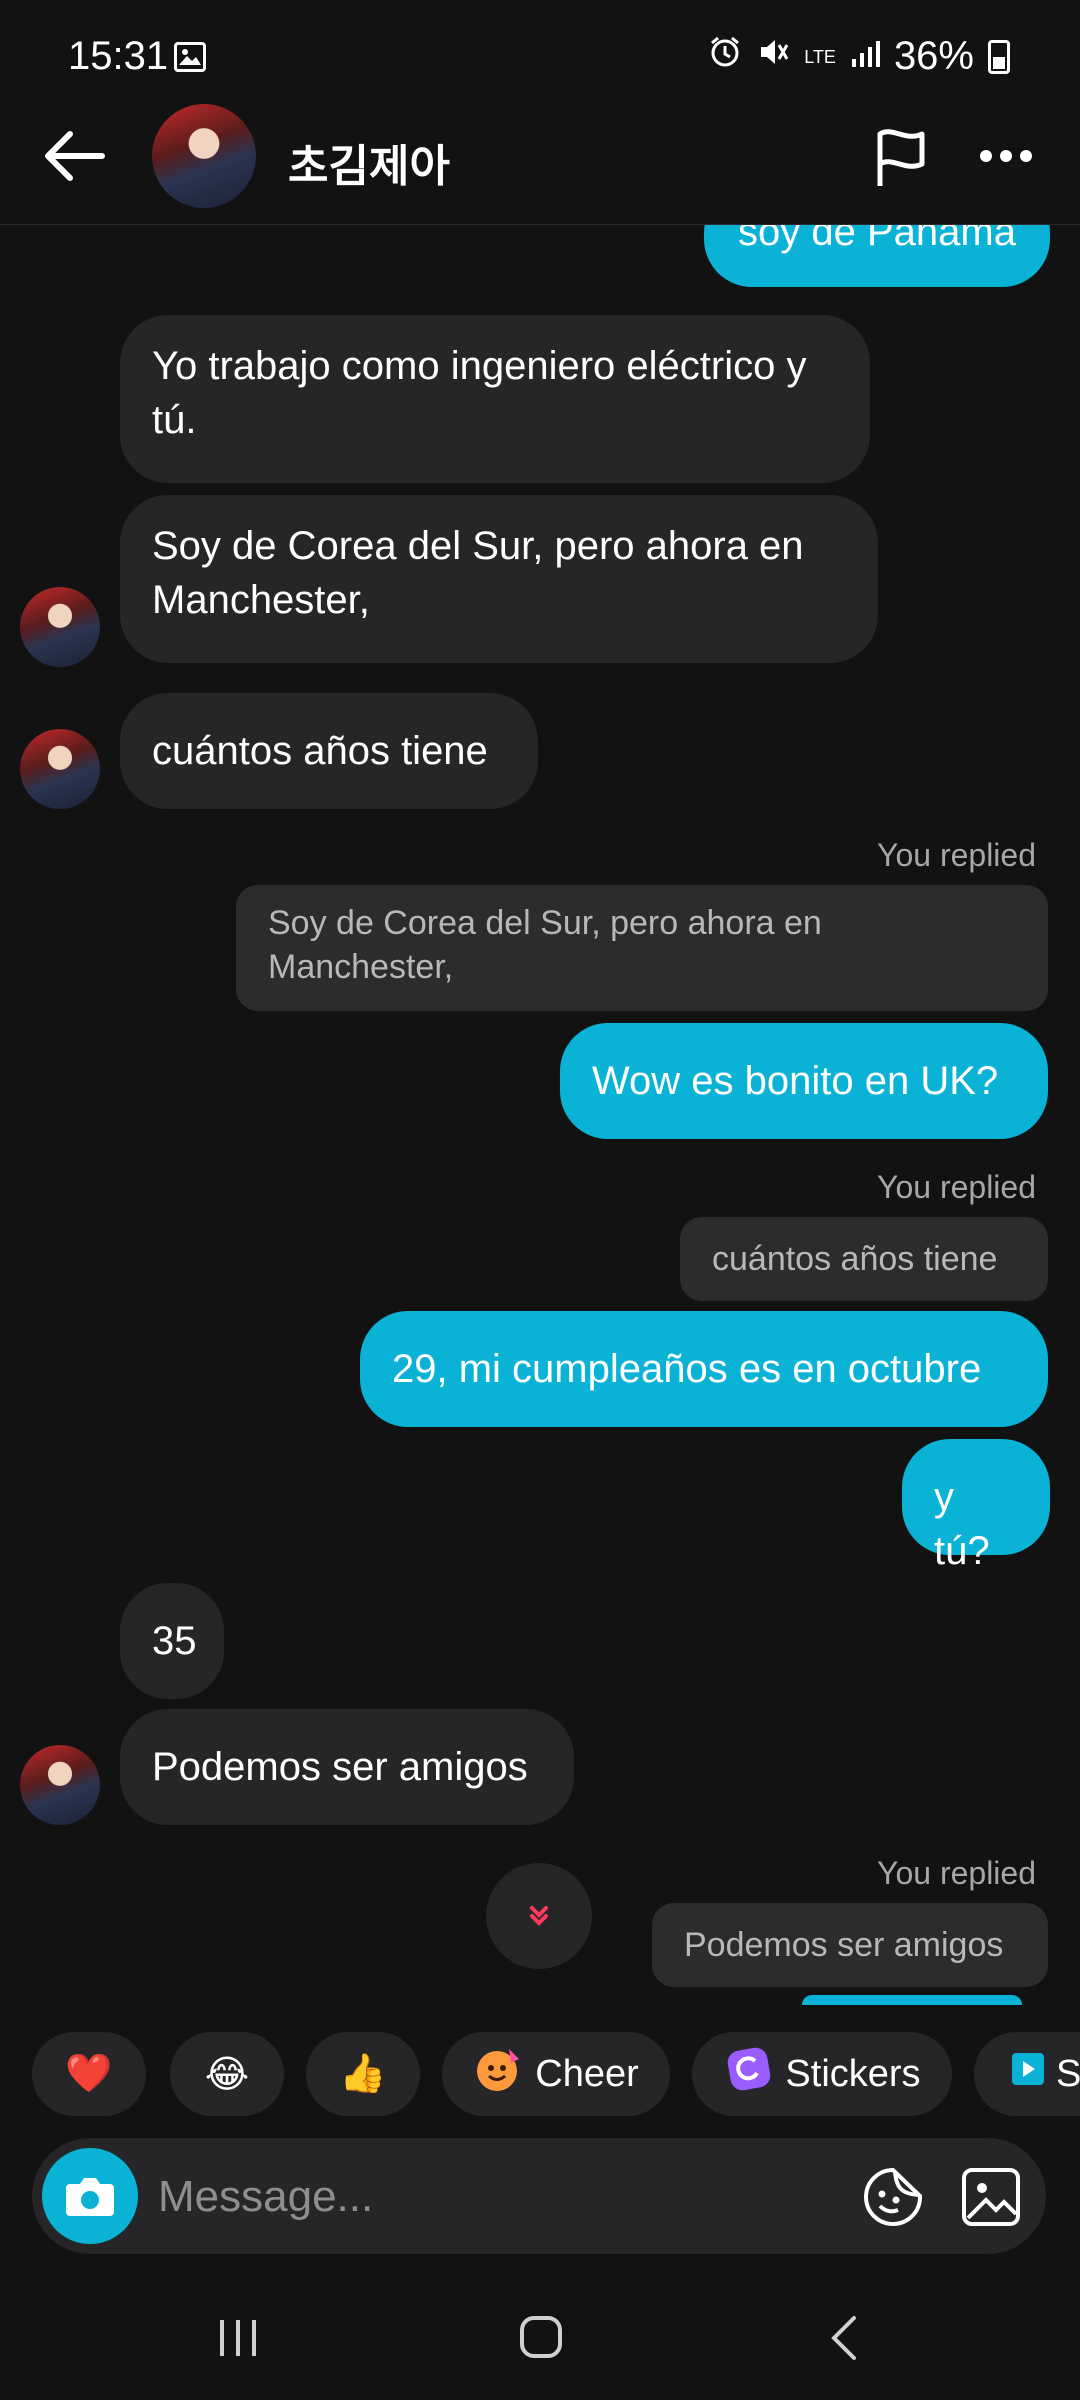 The image size is (1080, 2400). I want to click on outgoing-message: Wow es bonito en UK?, so click(804, 1081).